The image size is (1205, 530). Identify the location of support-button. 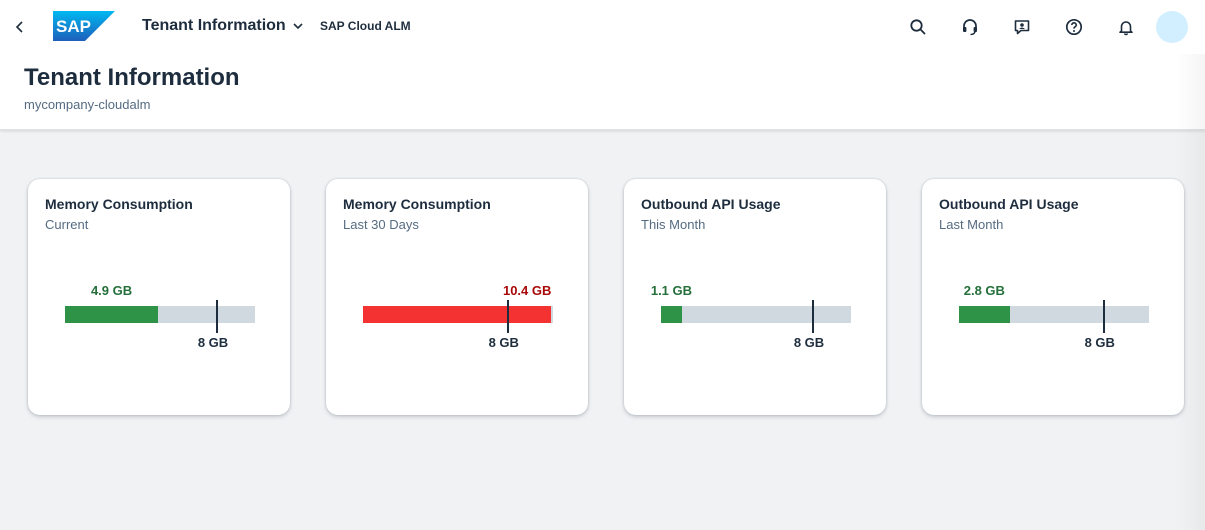
(970, 27).